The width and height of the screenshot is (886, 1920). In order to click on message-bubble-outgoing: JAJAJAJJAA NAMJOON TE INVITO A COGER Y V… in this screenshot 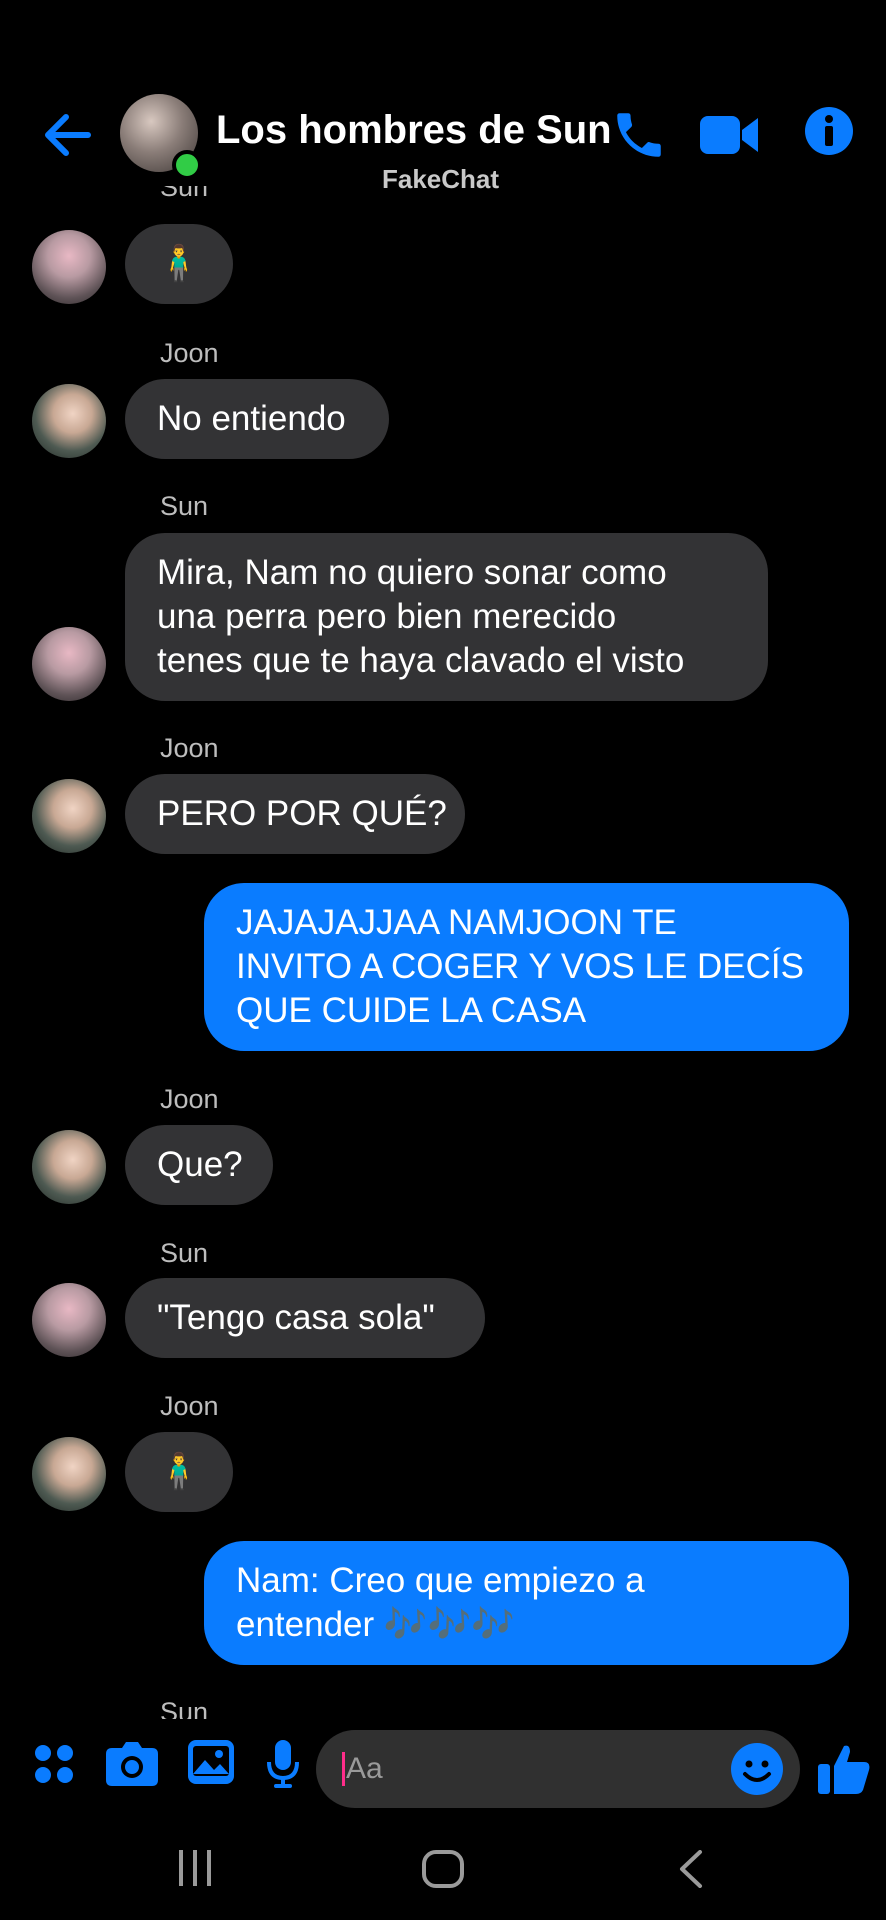, I will do `click(526, 967)`.